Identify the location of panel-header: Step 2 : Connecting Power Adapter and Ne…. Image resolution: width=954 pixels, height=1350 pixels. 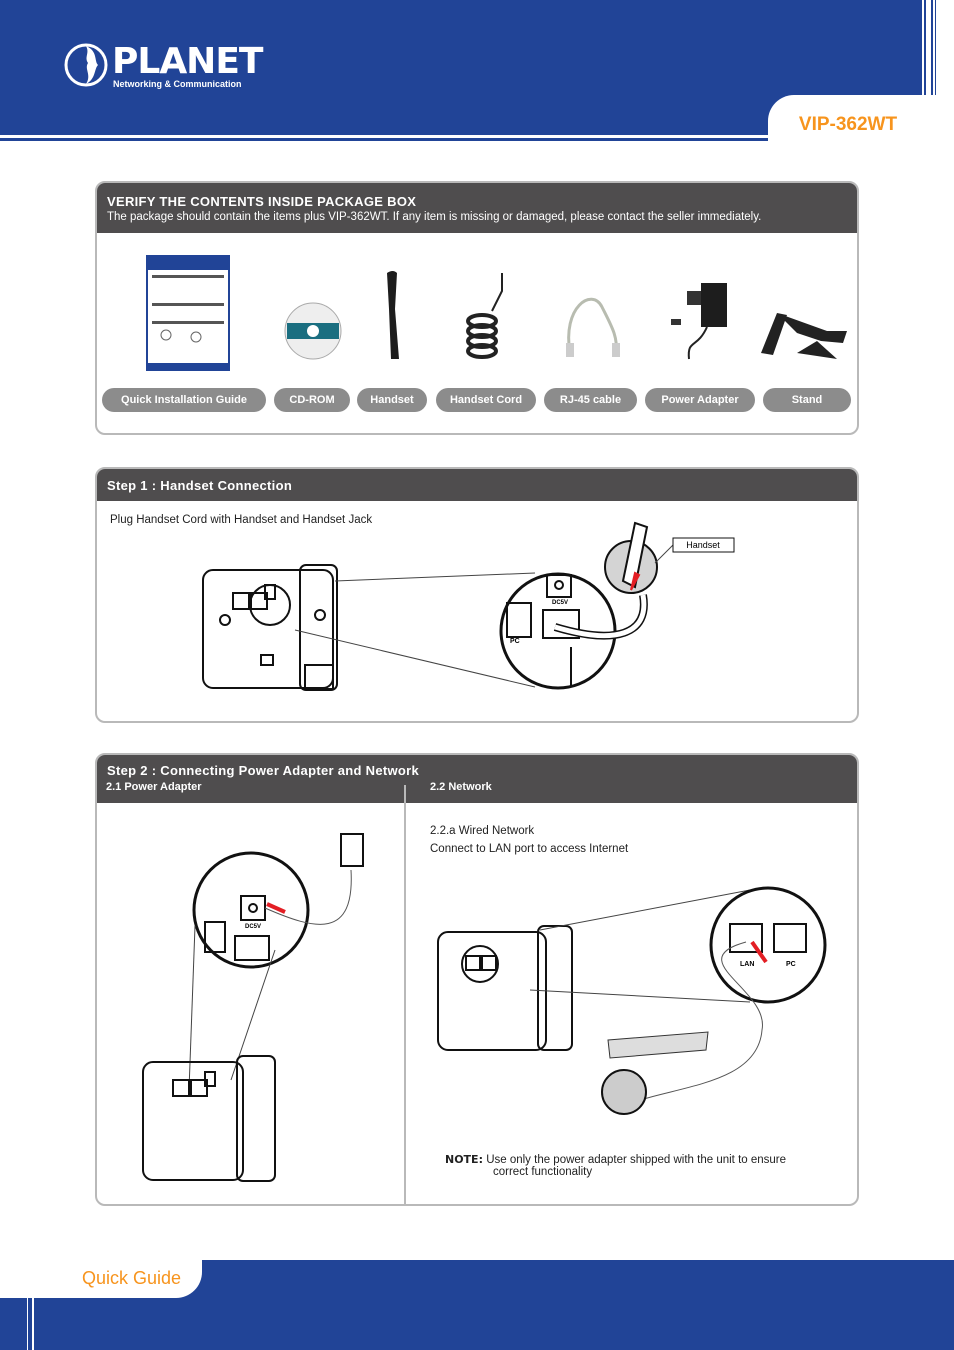
(477, 779).